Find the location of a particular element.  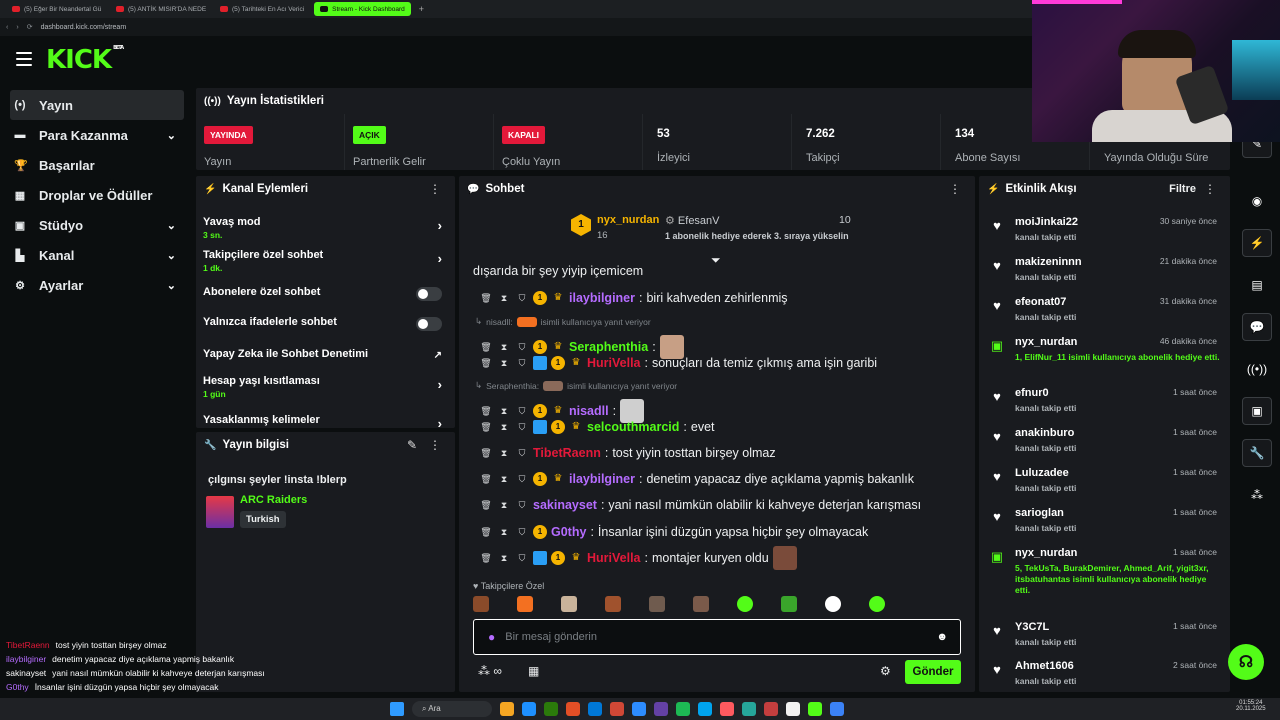

bolt-icon: ⚡ is located at coordinates (1257, 243).